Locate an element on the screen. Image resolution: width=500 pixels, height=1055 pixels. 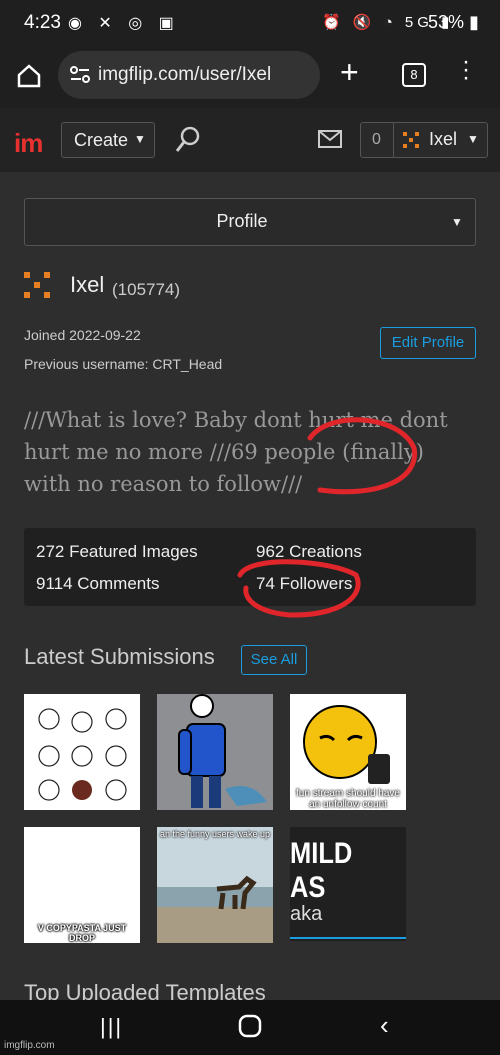
thumbnail-caption: MILD AS is located at coordinates (321, 870).